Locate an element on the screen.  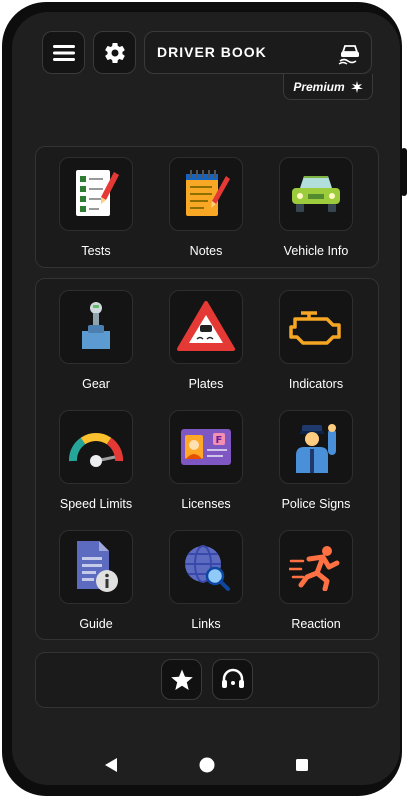
tile-tests: Tests is located at coordinates (96, 212).